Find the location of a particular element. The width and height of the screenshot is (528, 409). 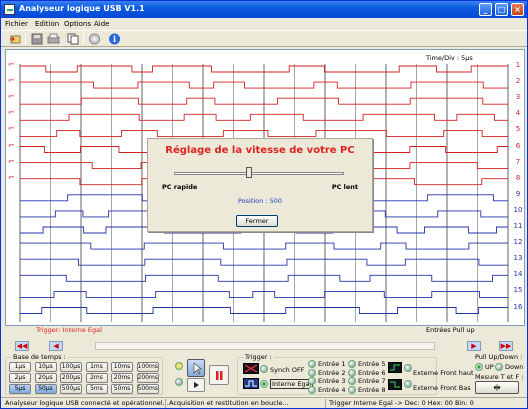

interne-egal-radio is located at coordinates (264, 384).